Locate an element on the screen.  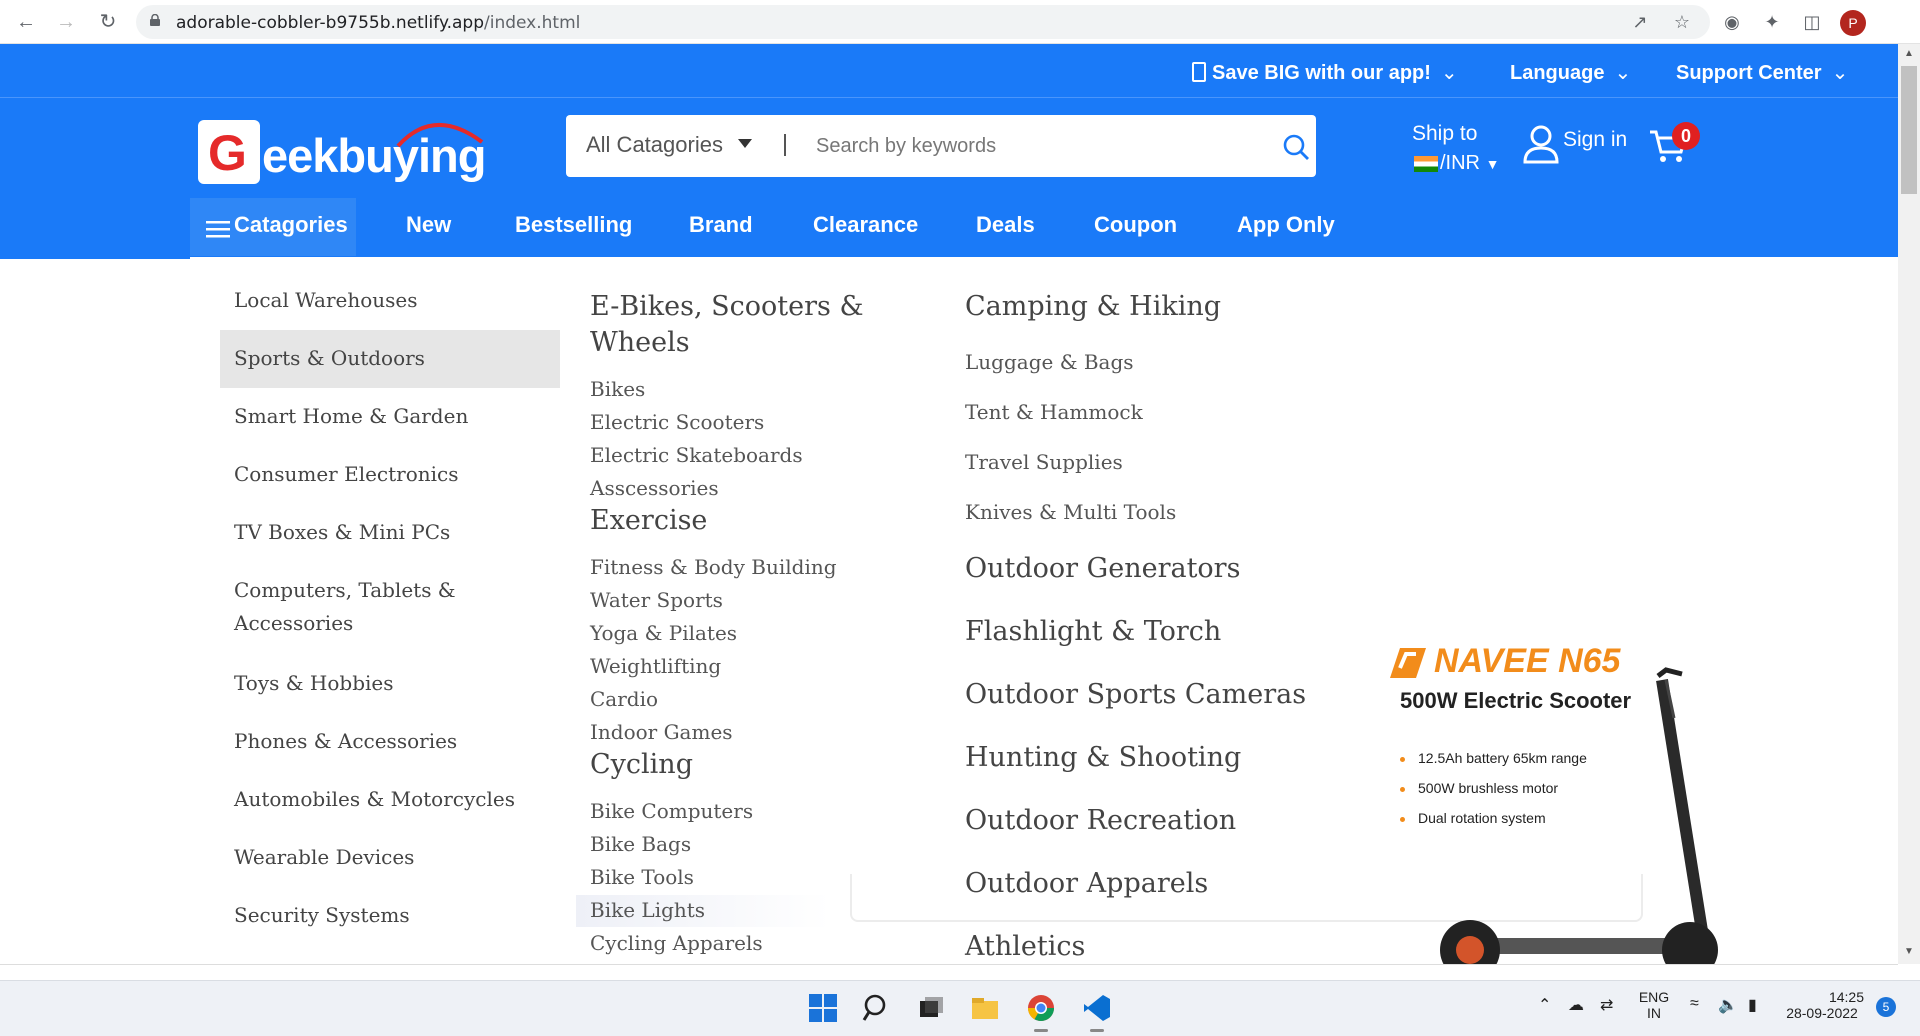
nav-bestselling: Bestselling is located at coordinates (573, 225).